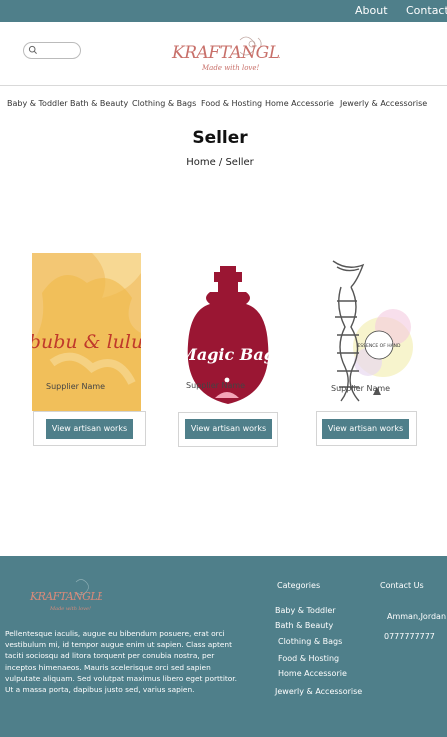 Image resolution: width=447 pixels, height=737 pixels. I want to click on footer-category-jewerly-accessorise: Jewerly & Accessorise, so click(318, 691).